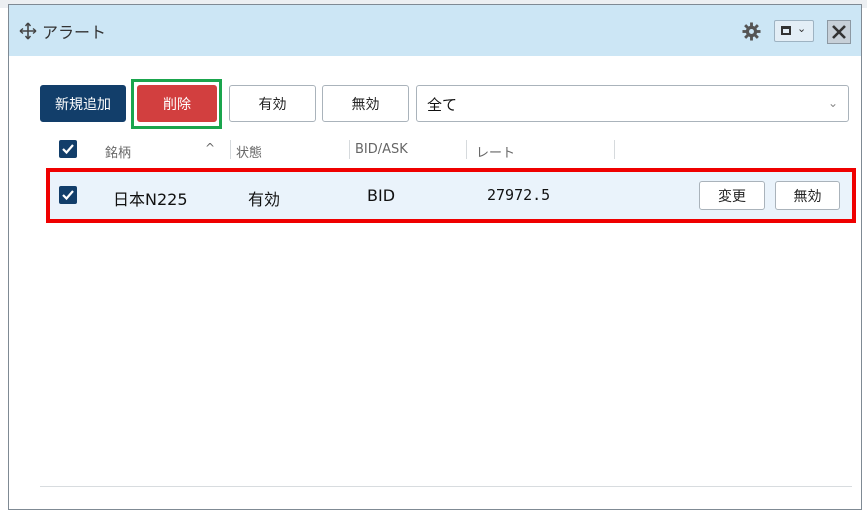 The height and width of the screenshot is (514, 867). I want to click on column-header-status: 状態, so click(249, 151).